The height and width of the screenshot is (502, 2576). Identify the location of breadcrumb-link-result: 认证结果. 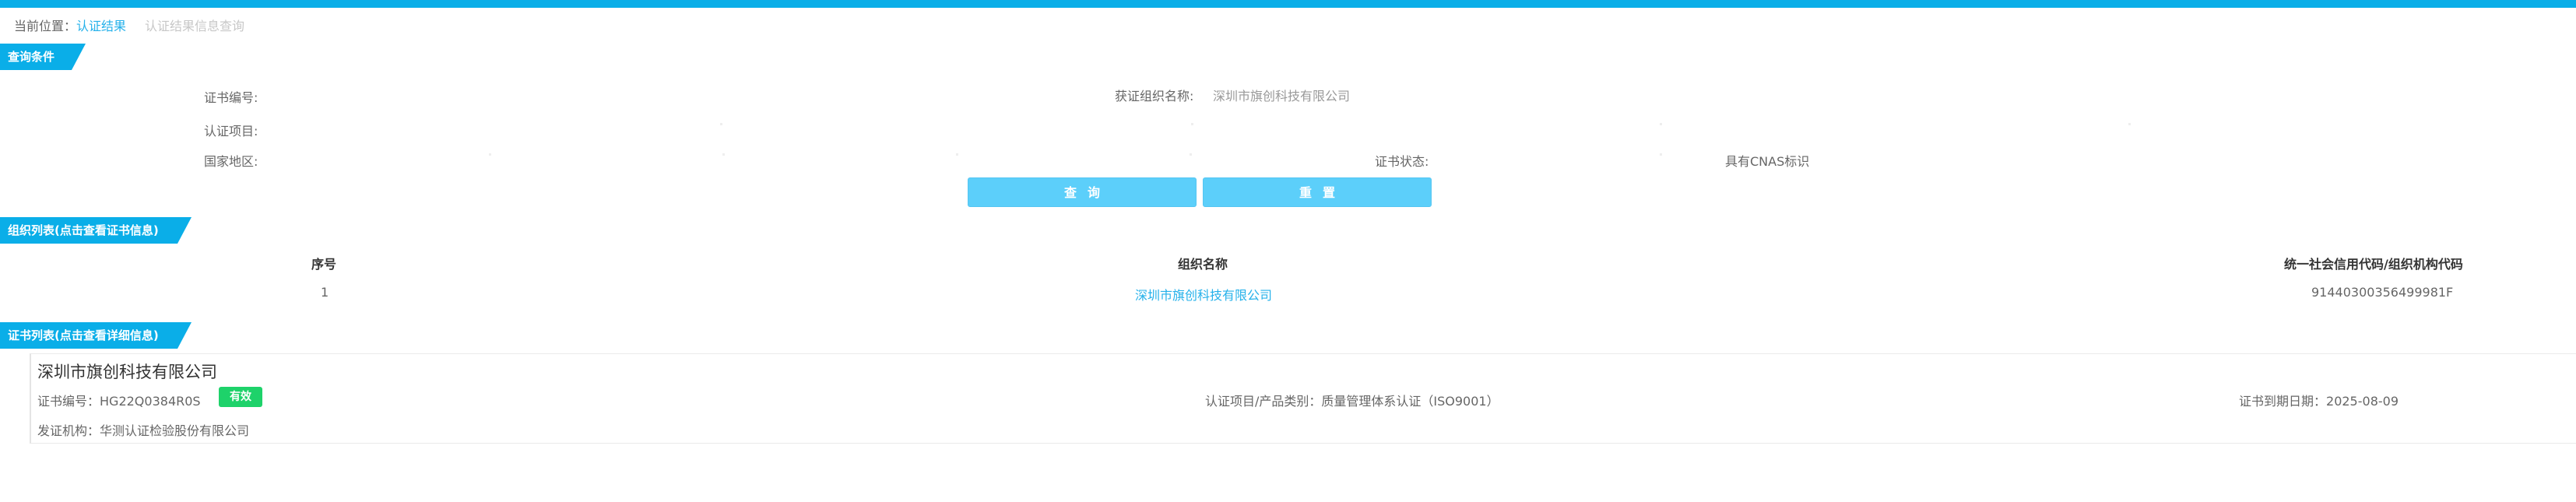
(101, 26).